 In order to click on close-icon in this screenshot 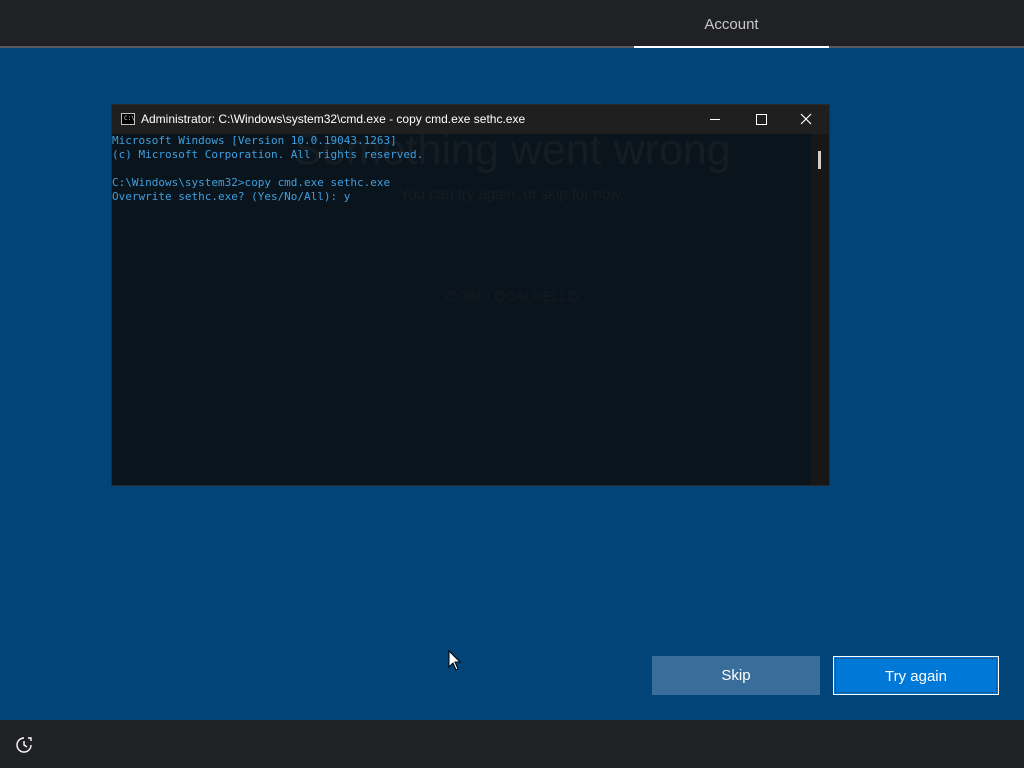, I will do `click(806, 119)`.